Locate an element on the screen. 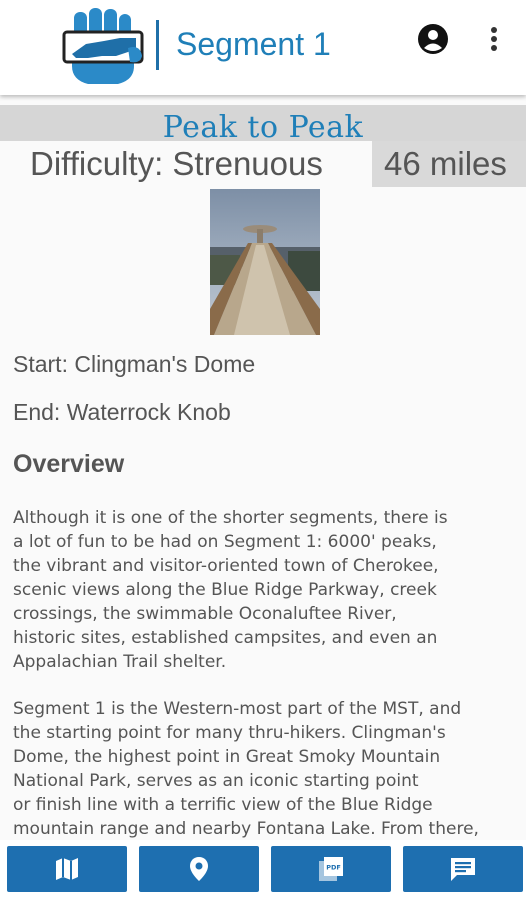  bottom-nav: PDF is located at coordinates (263, 870).